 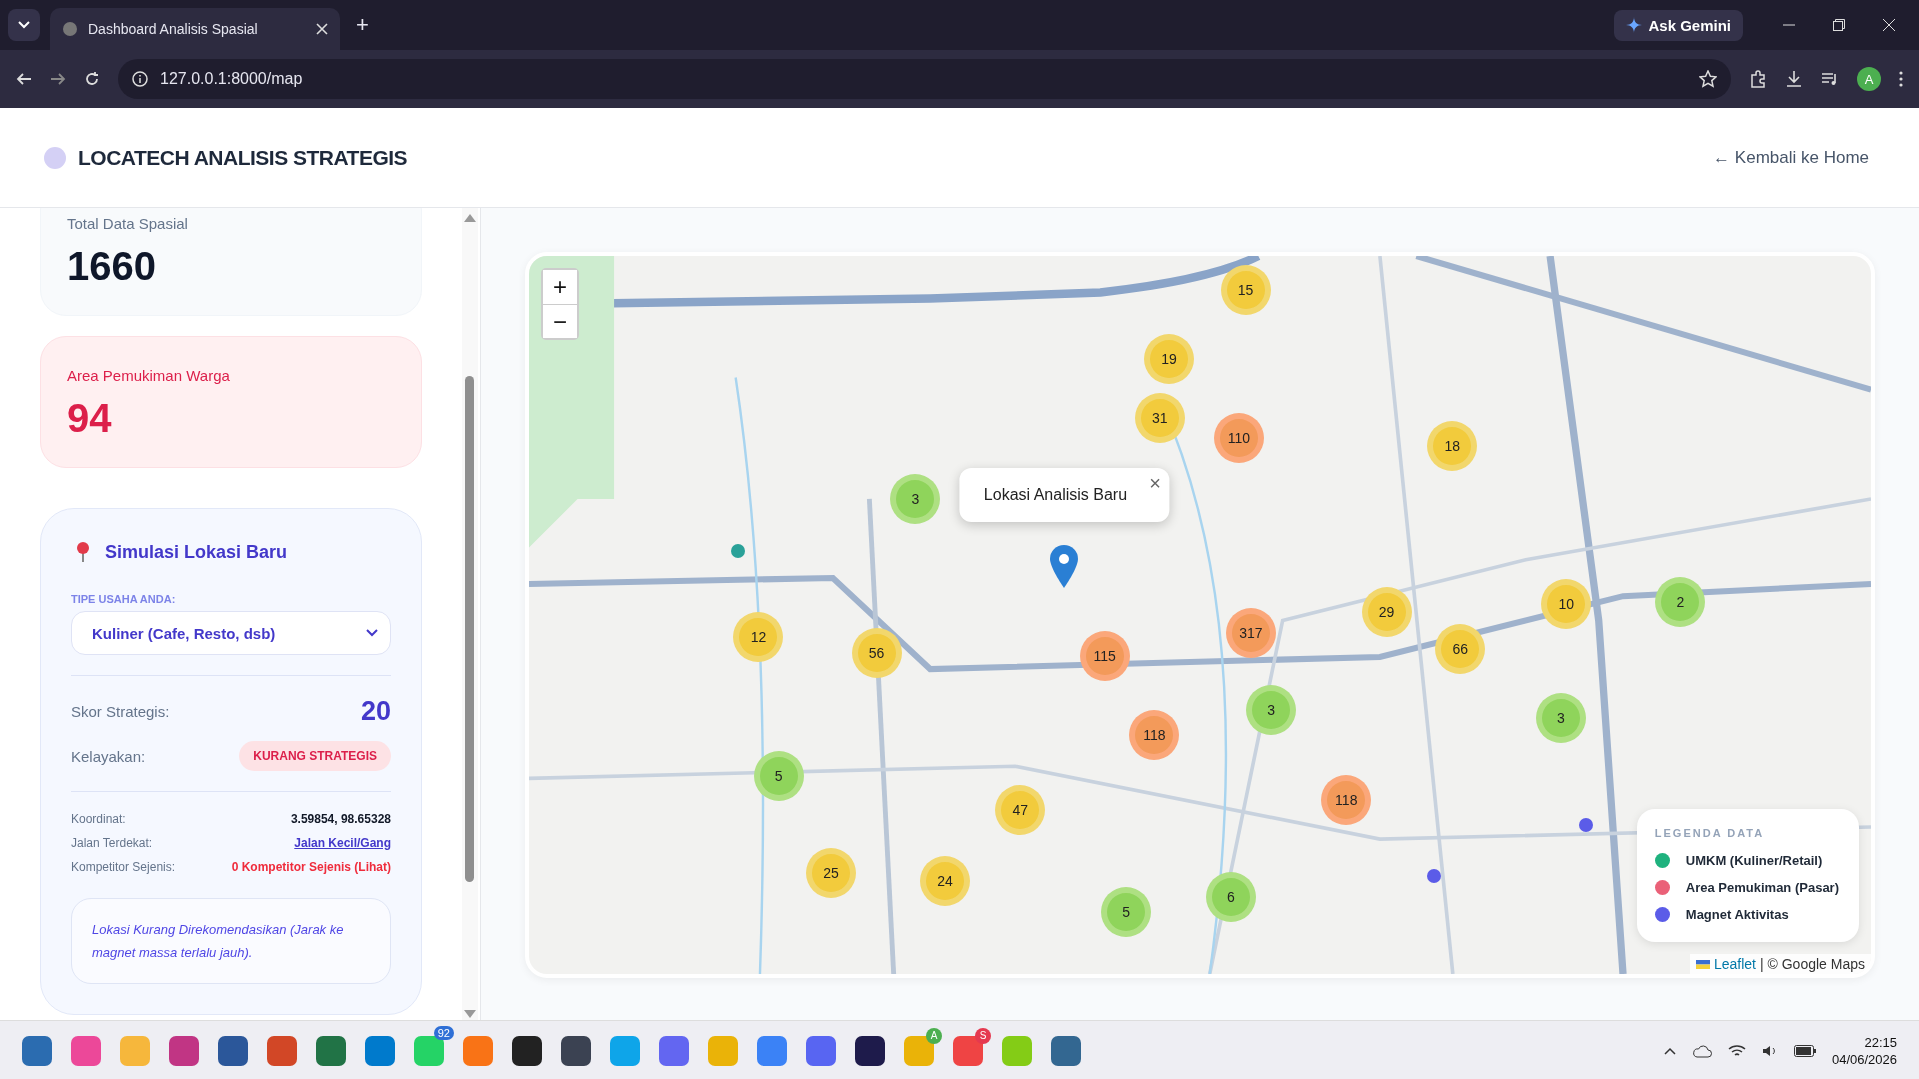 I want to click on stat-value: 1660, so click(x=112, y=266).